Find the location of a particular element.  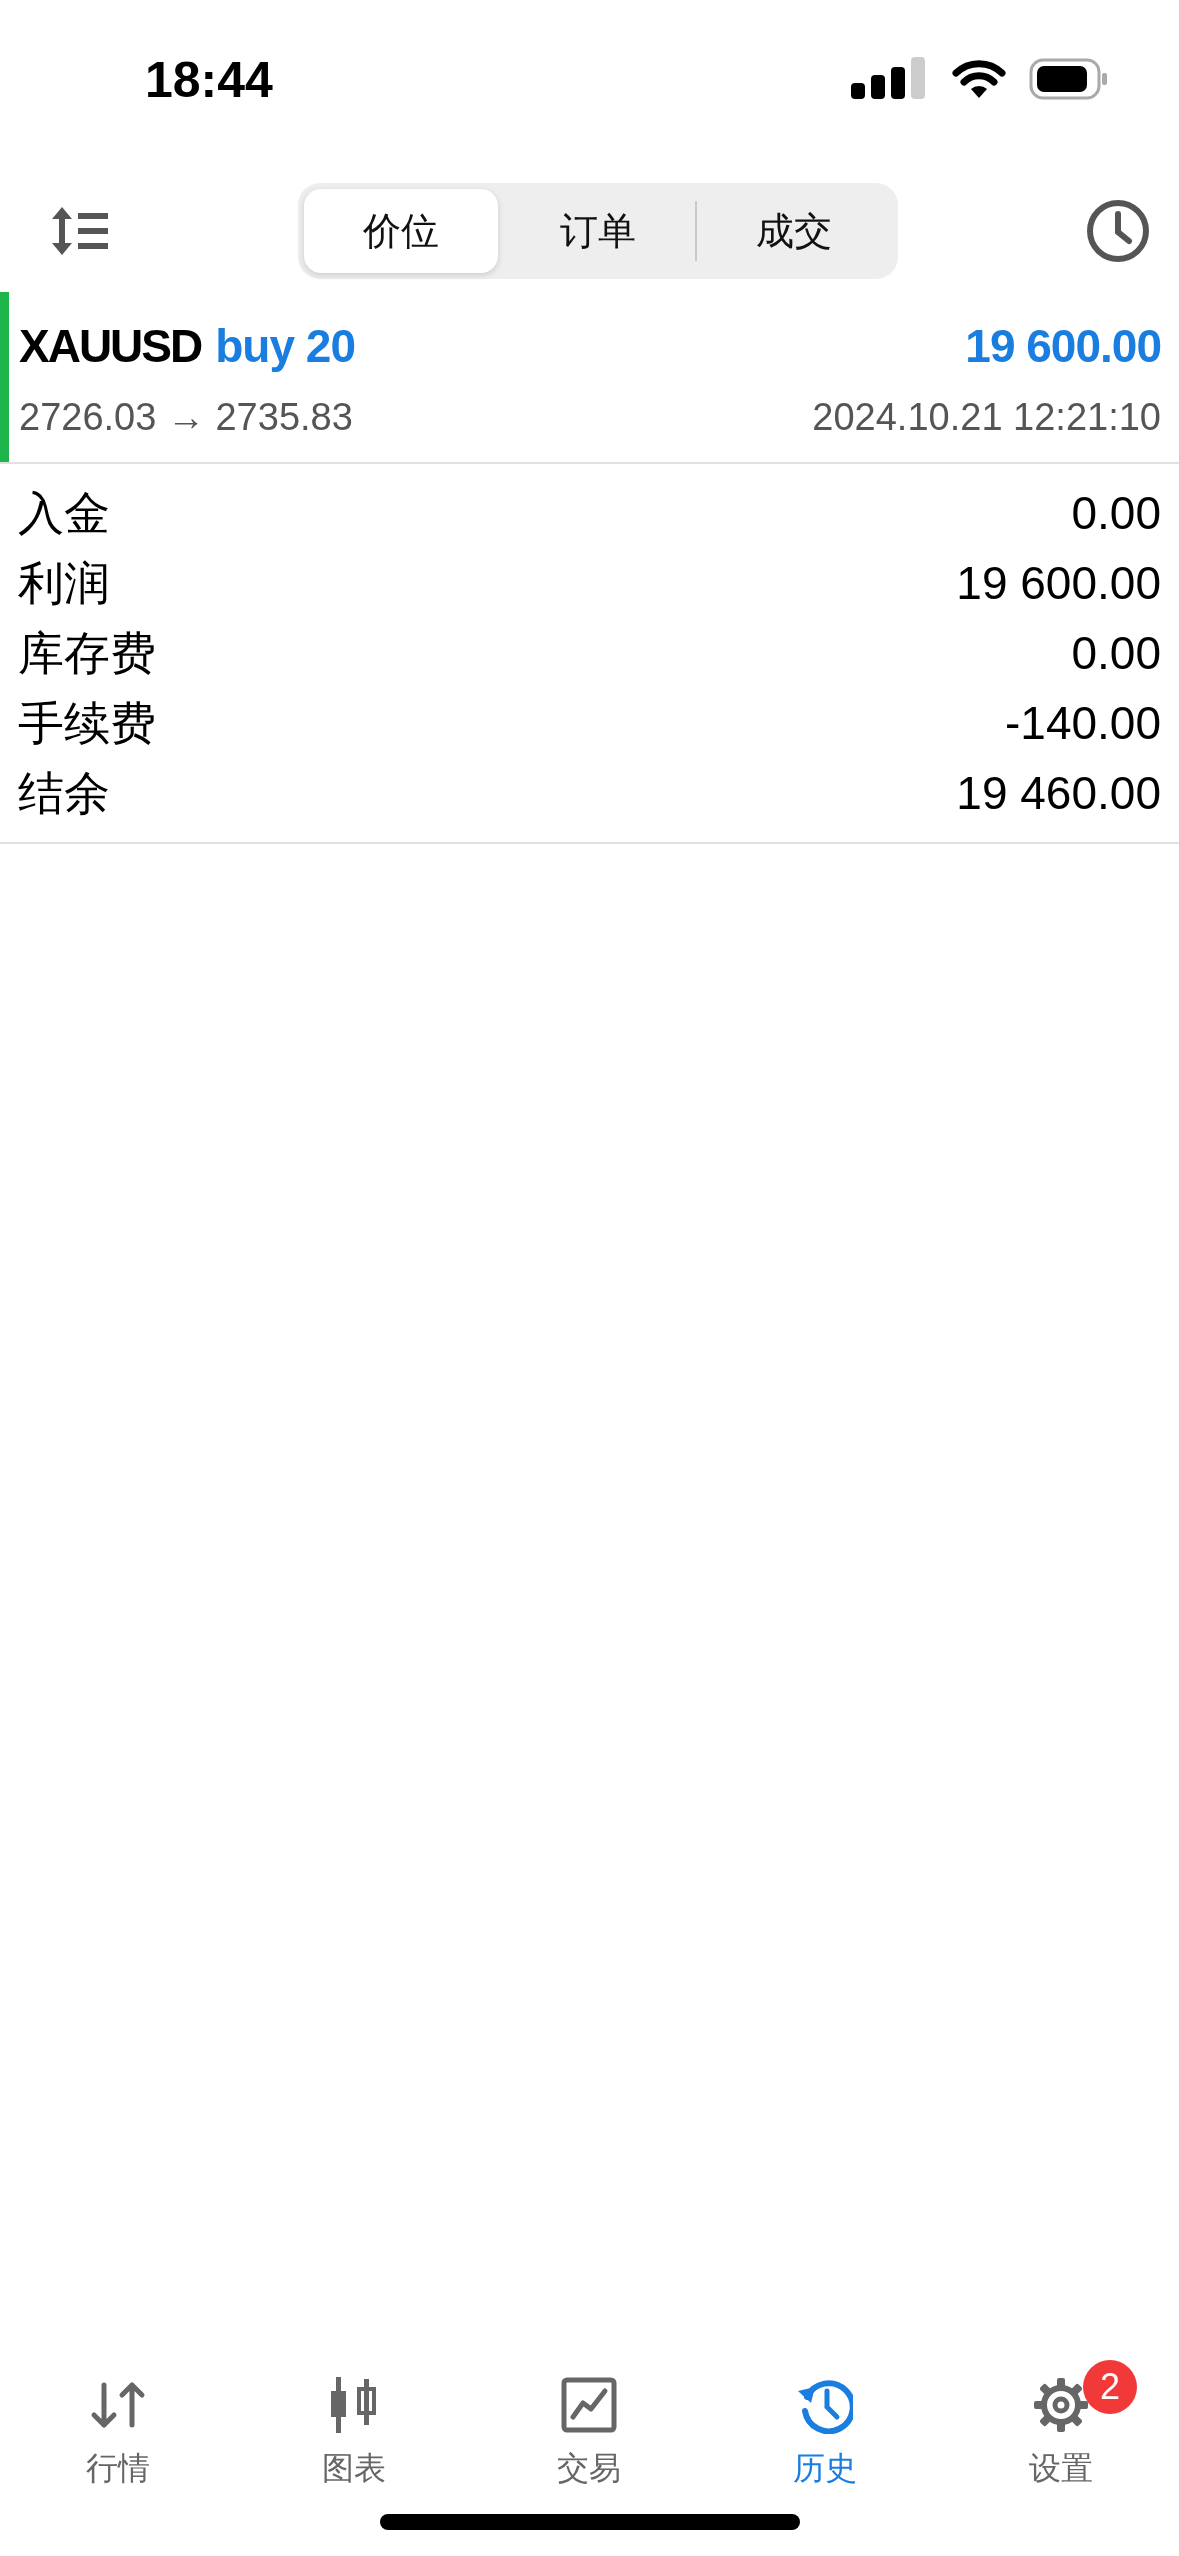

clock-icon is located at coordinates (1118, 231).